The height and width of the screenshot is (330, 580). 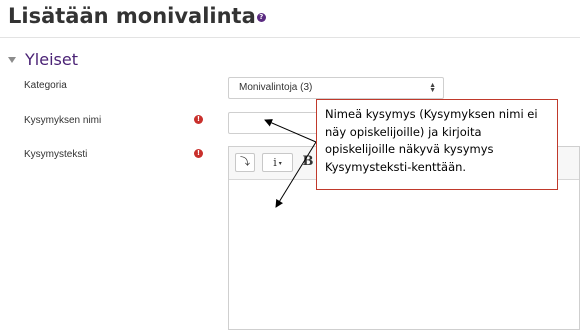 I want to click on category-select: Monivalintoja (3) ▲ ▼, so click(x=336, y=88).